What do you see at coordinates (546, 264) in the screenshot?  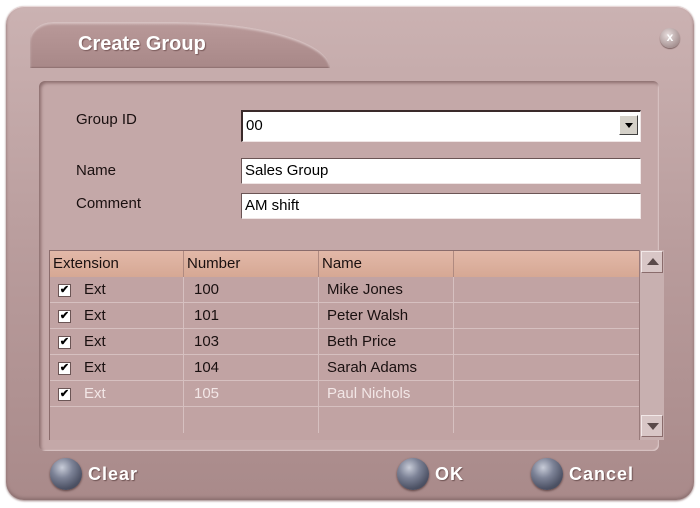 I see `header-extra` at bounding box center [546, 264].